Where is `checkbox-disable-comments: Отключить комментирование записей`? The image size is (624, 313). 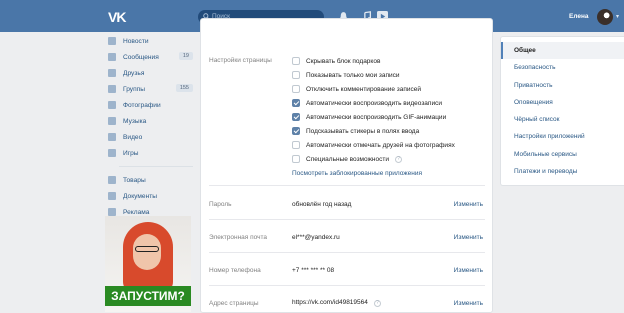 checkbox-disable-comments: Отключить комментирование записей is located at coordinates (356, 89).